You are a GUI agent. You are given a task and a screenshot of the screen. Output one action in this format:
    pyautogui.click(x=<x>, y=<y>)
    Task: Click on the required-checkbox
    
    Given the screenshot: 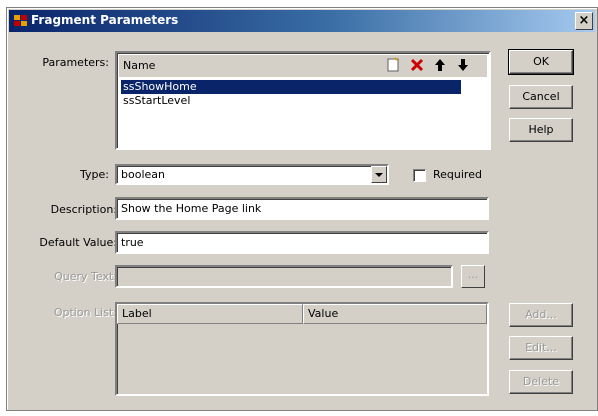 What is the action you would take?
    pyautogui.click(x=419, y=175)
    